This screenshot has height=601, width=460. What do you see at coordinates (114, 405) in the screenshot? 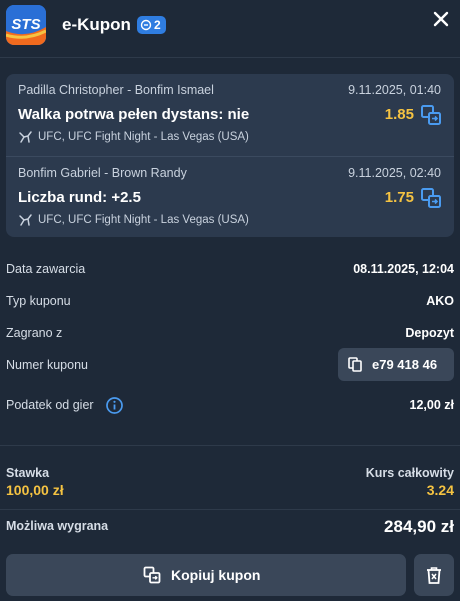
I see `info-icon` at bounding box center [114, 405].